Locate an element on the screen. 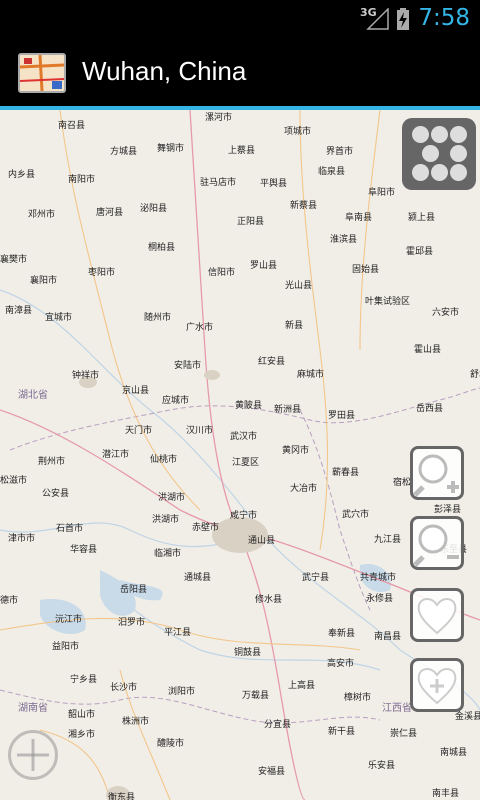  place-label: 修水县 is located at coordinates (269, 600).